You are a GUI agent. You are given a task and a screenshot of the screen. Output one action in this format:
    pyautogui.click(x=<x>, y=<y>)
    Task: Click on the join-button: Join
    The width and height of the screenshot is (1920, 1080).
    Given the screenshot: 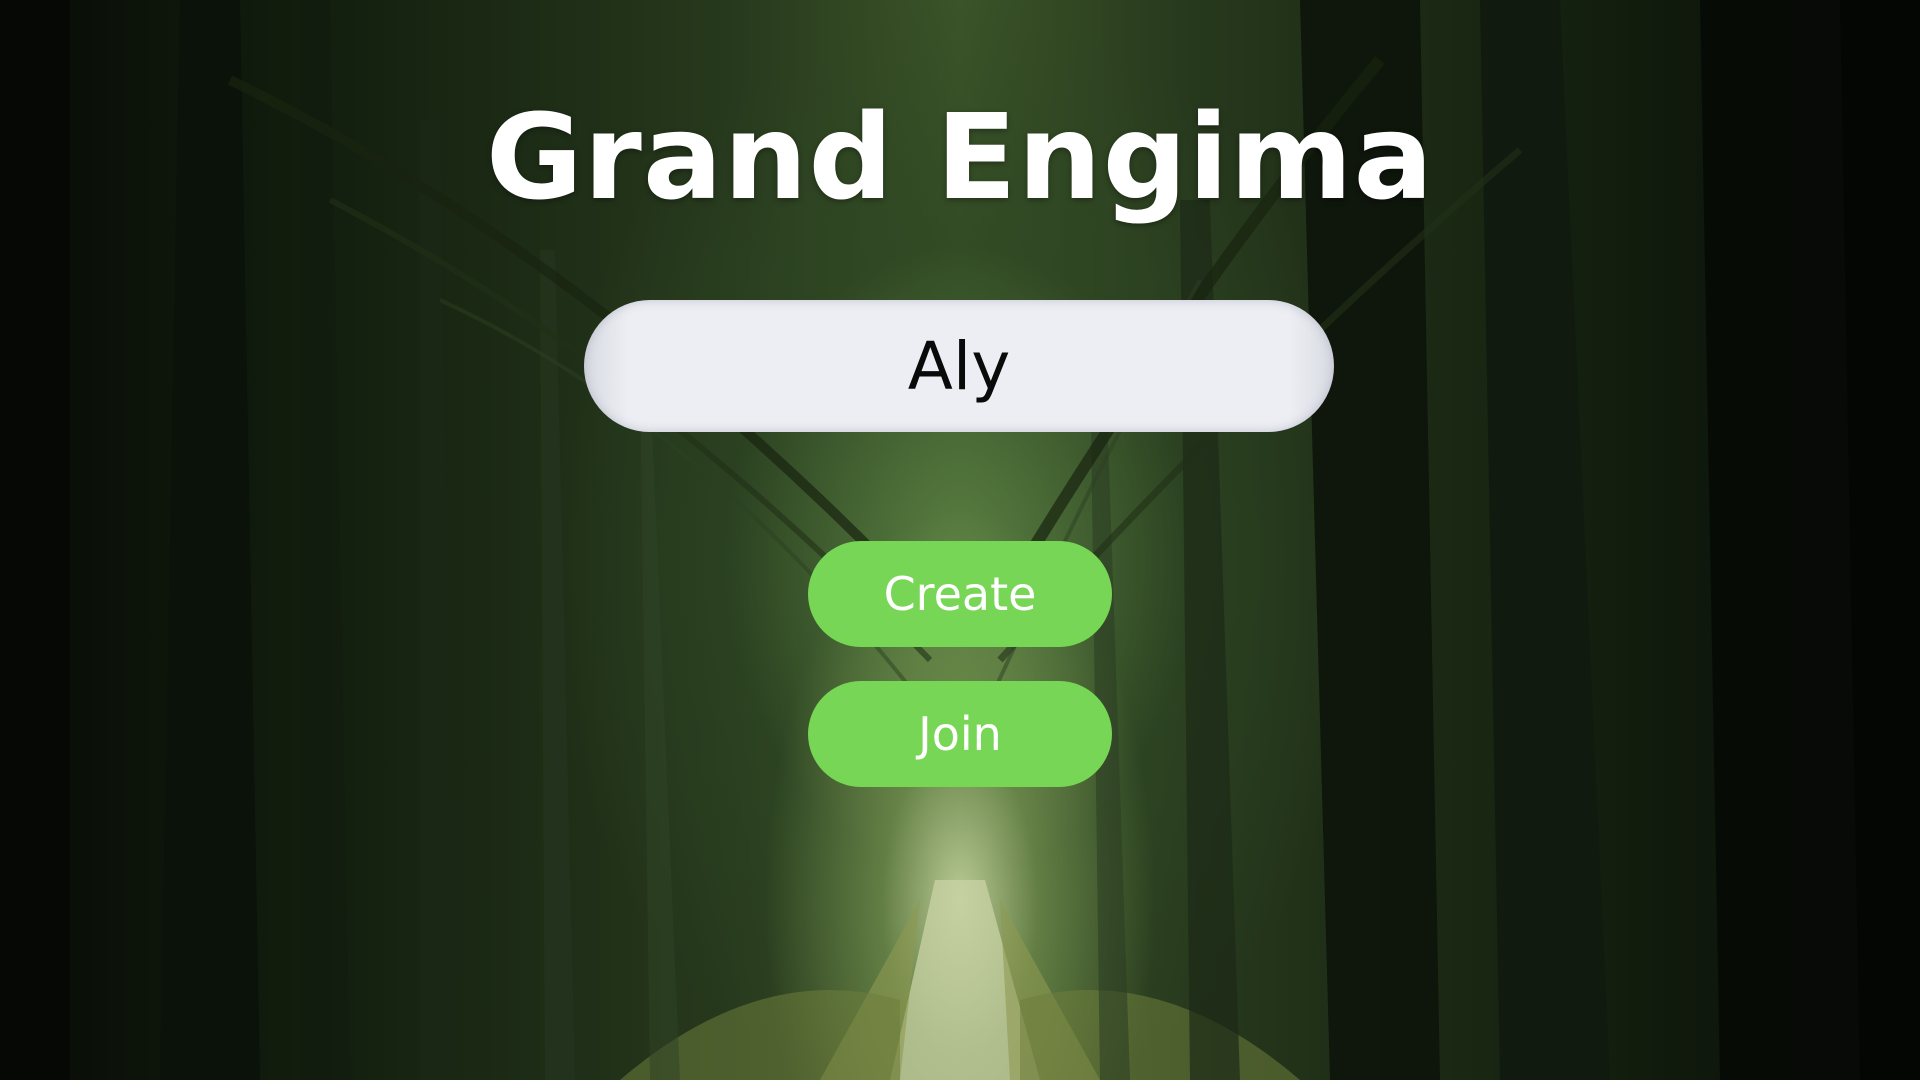 What is the action you would take?
    pyautogui.click(x=960, y=734)
    